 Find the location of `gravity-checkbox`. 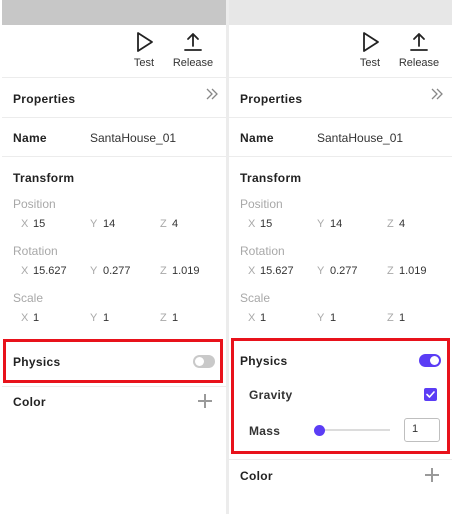

gravity-checkbox is located at coordinates (430, 394).